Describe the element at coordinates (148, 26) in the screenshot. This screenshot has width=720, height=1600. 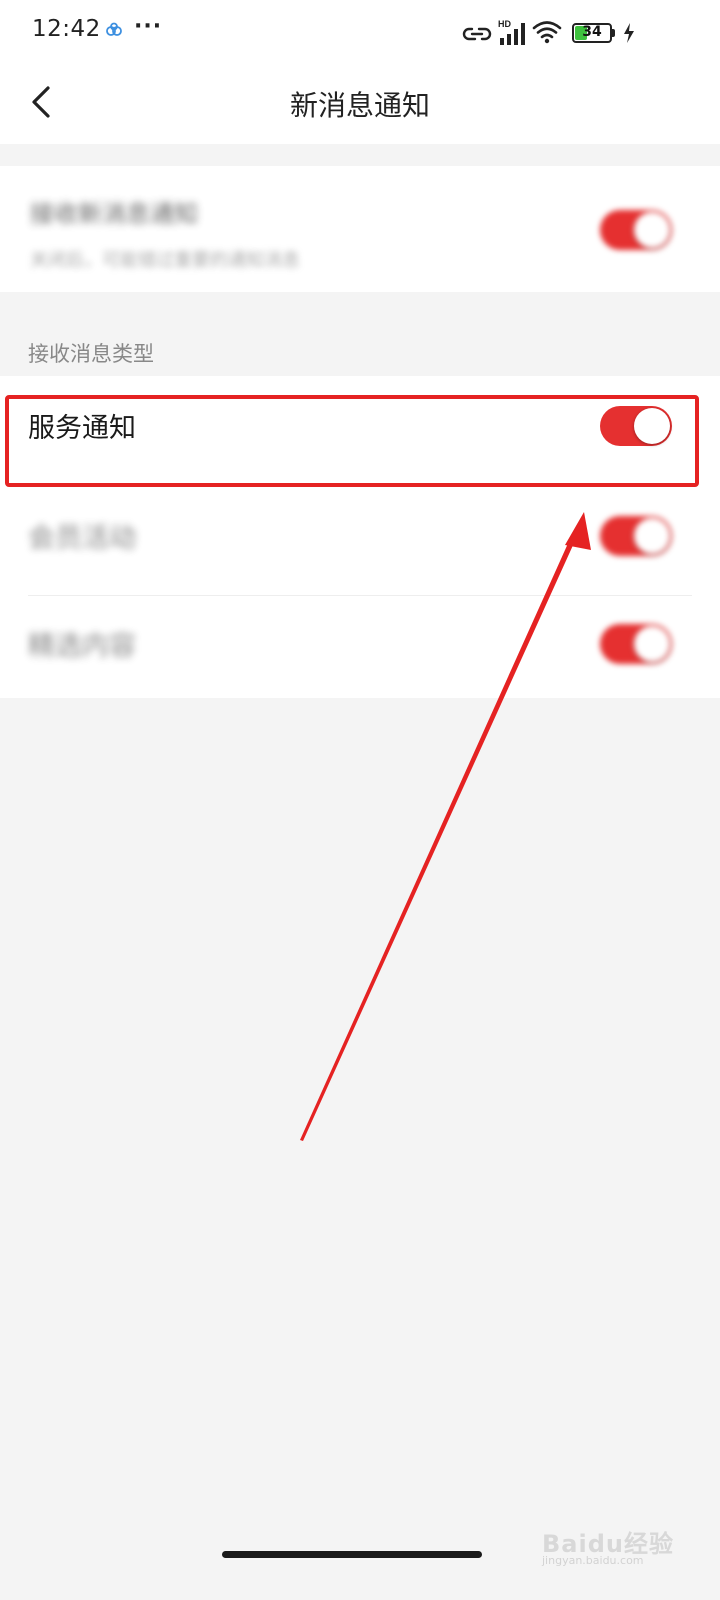
I see `status-more-icon: ···` at that location.